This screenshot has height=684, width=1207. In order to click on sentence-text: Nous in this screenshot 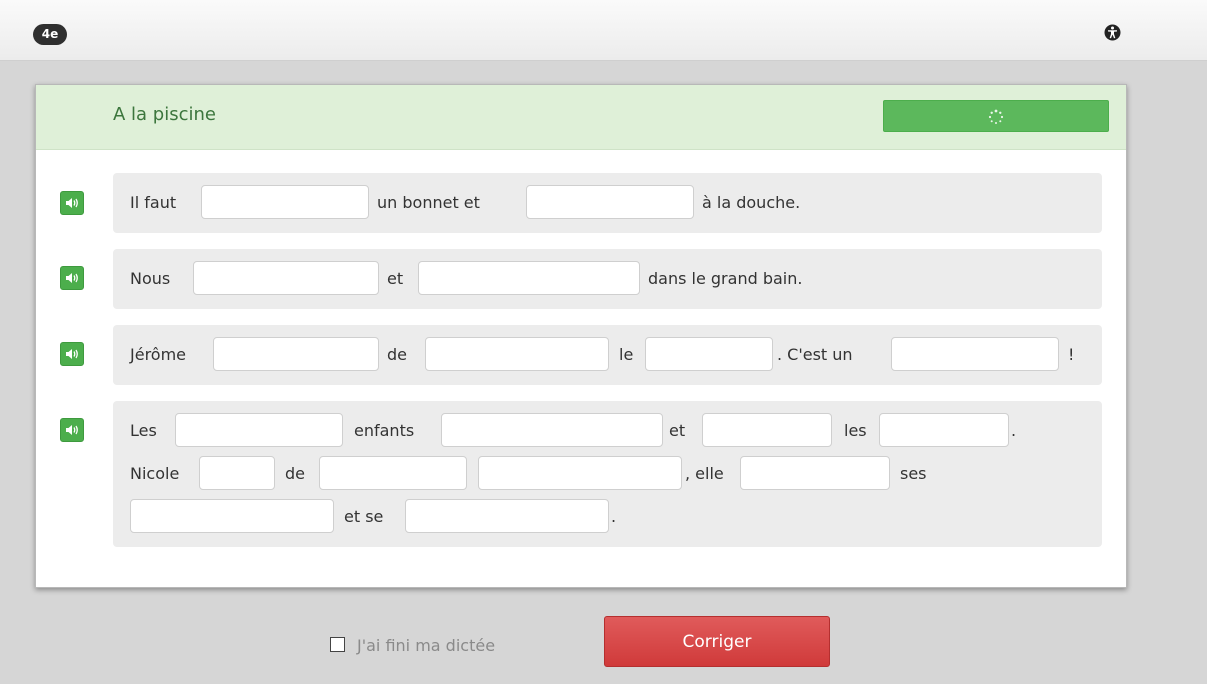, I will do `click(150, 278)`.